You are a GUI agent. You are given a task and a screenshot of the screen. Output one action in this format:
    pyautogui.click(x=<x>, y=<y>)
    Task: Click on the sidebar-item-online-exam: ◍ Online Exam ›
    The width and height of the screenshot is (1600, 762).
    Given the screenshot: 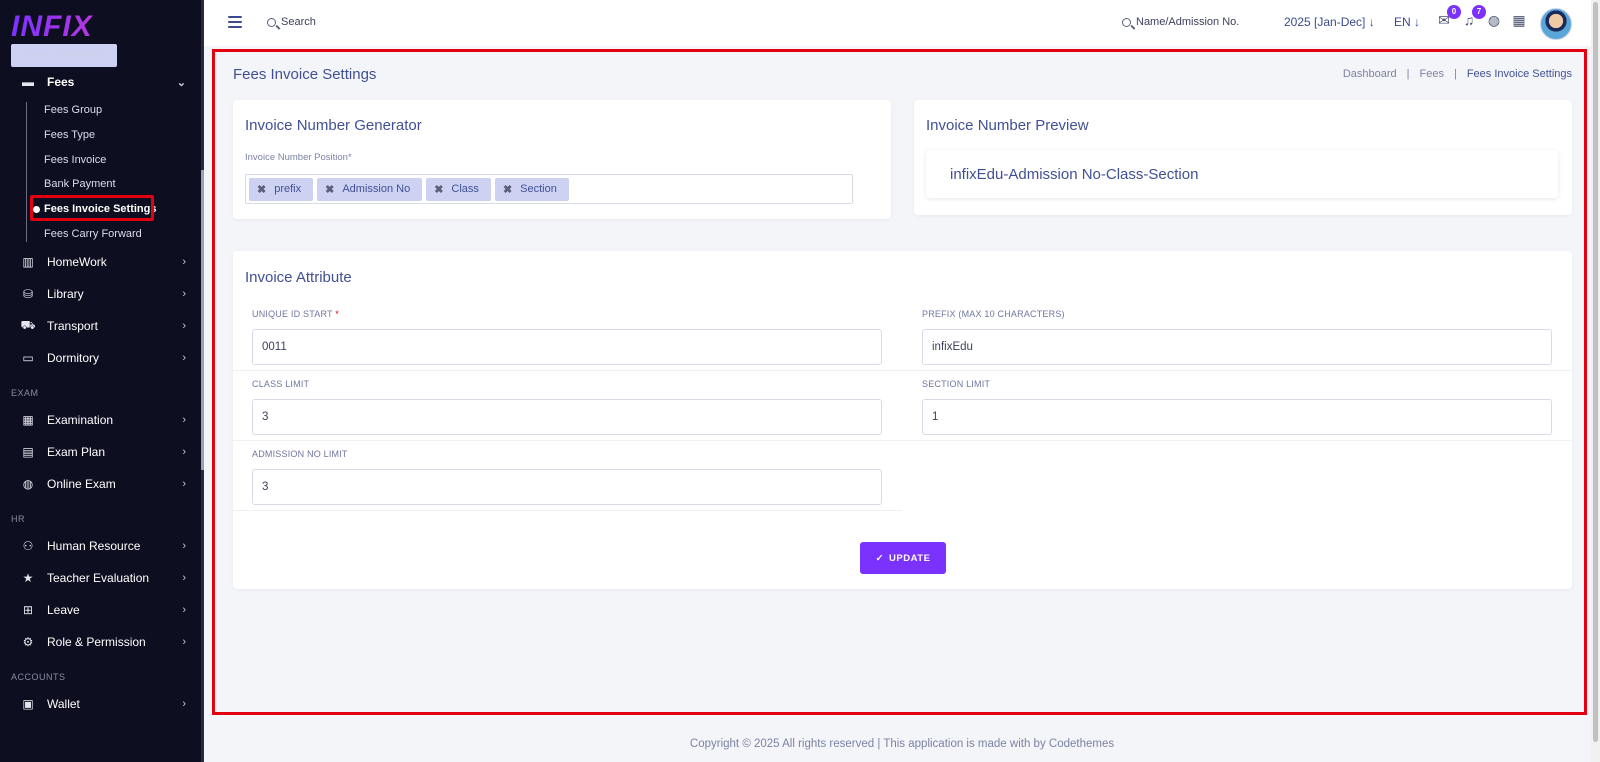 What is the action you would take?
    pyautogui.click(x=102, y=484)
    